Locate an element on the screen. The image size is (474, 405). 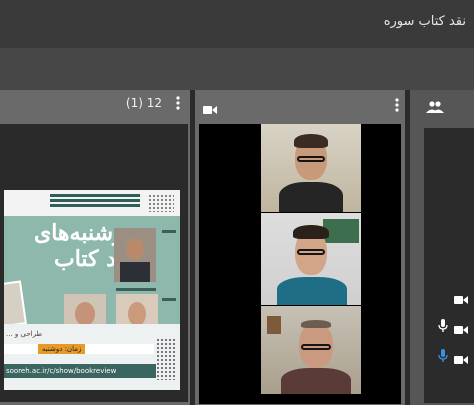
speaker-role is located at coordinates (136, 289).